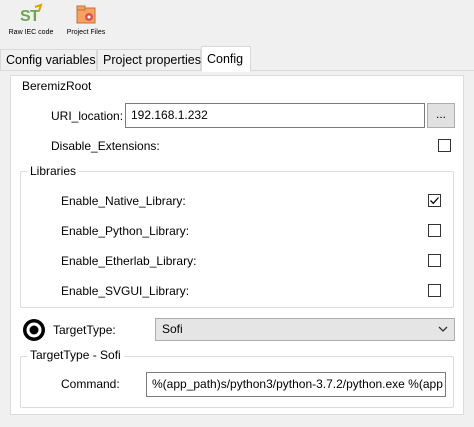 The width and height of the screenshot is (474, 427). I want to click on target-type-value: Sofi, so click(172, 329).